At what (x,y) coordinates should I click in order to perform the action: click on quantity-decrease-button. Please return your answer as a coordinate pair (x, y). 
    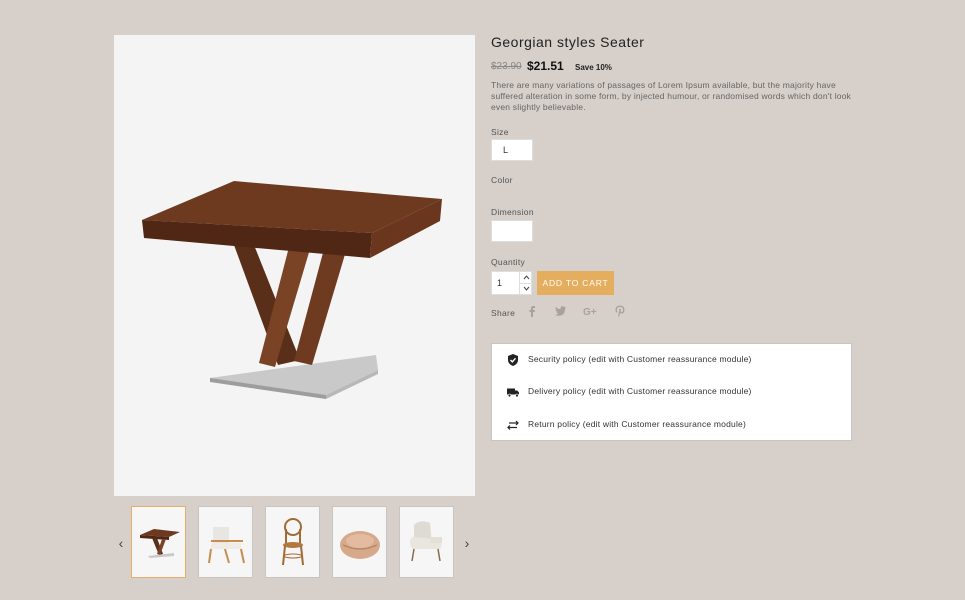
    Looking at the image, I should click on (526, 288).